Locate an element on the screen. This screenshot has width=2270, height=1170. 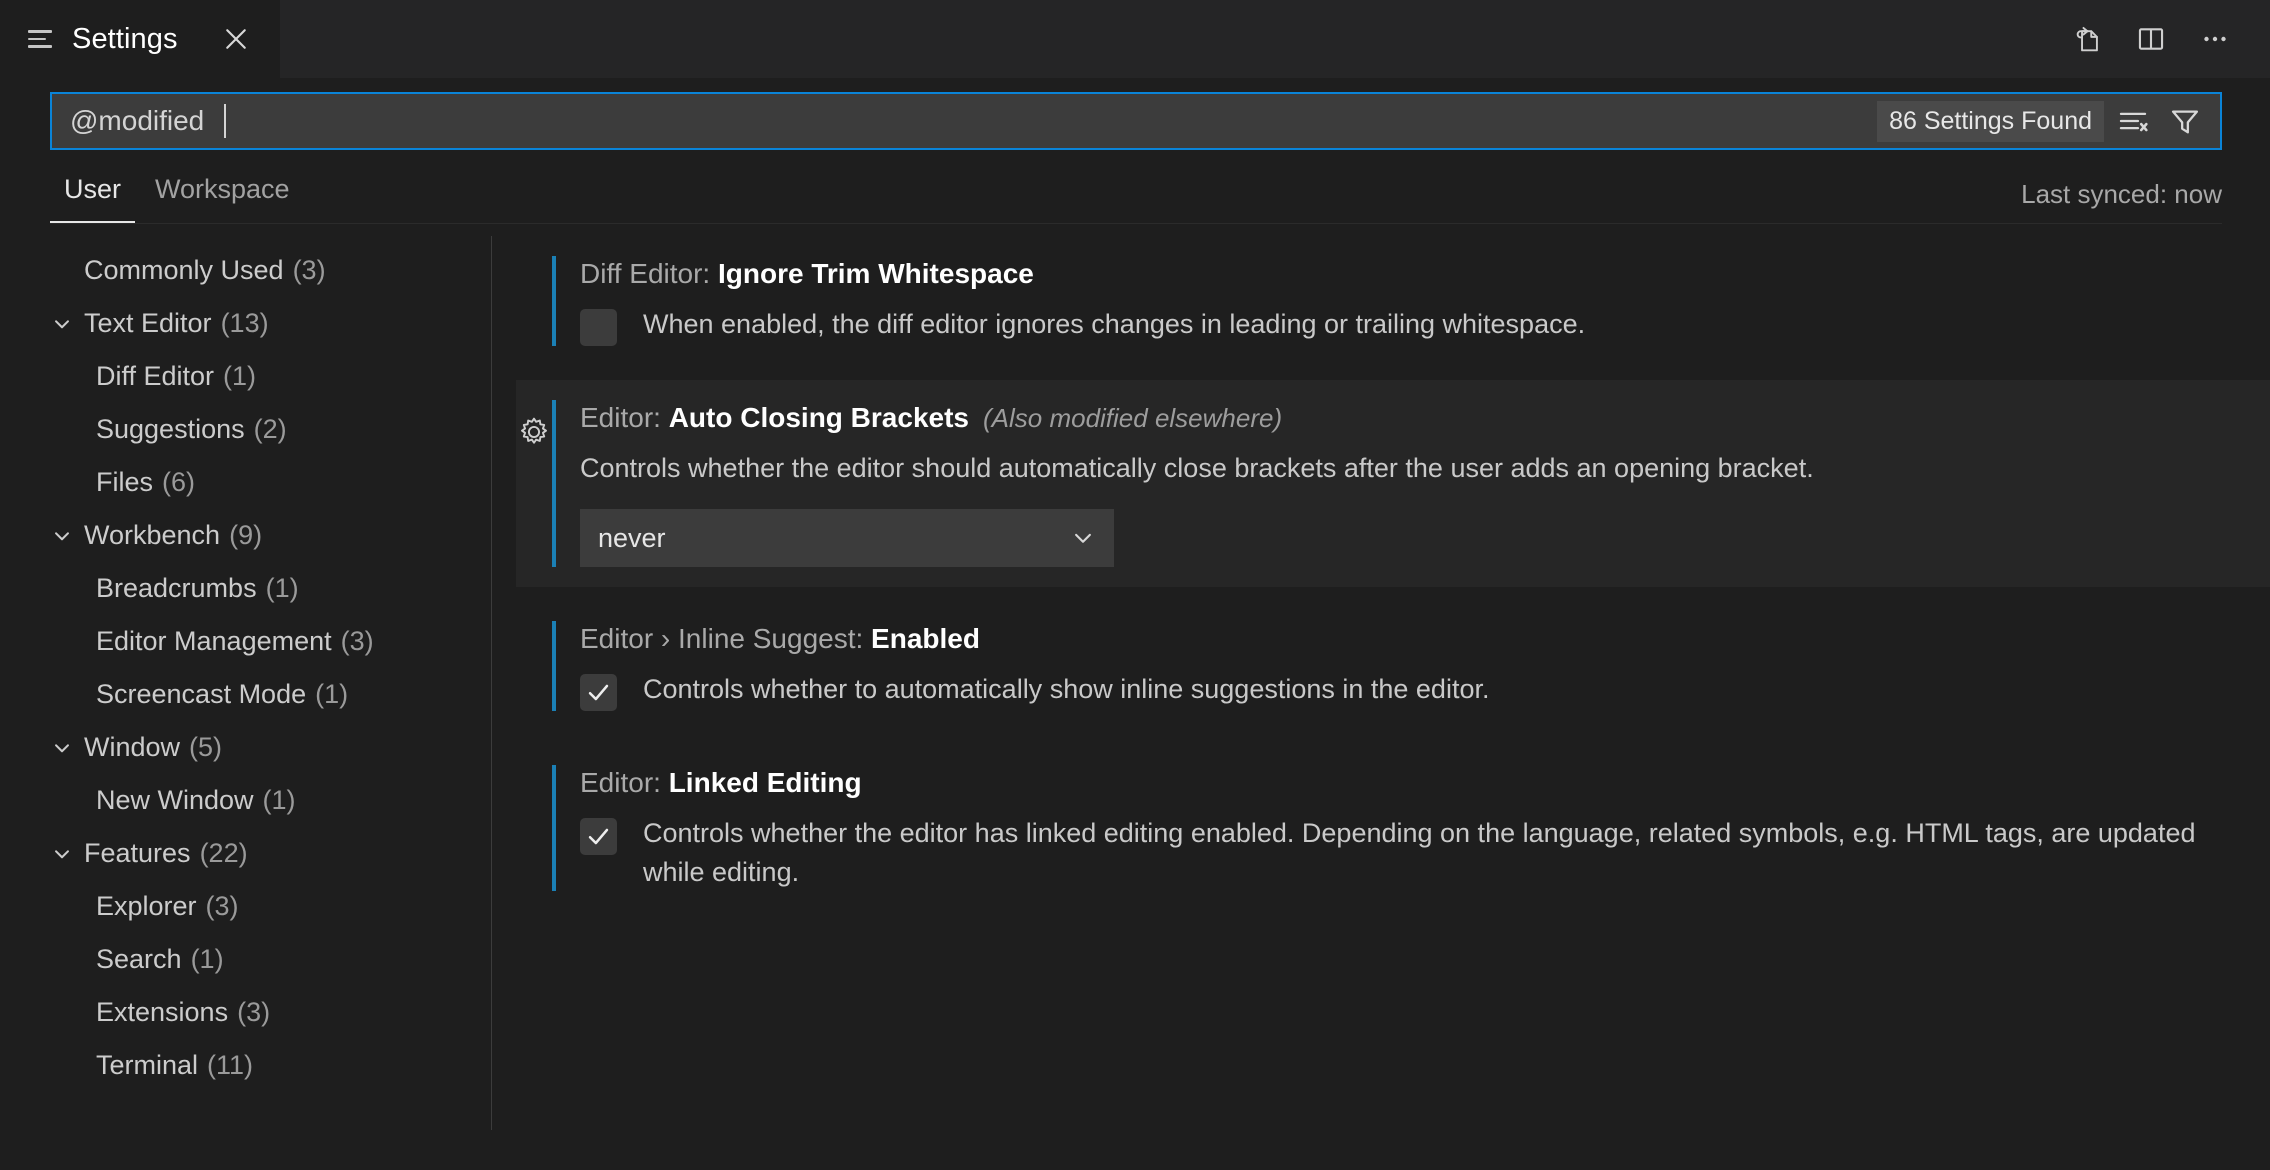
tab-settings-label: Settings is located at coordinates (125, 38).